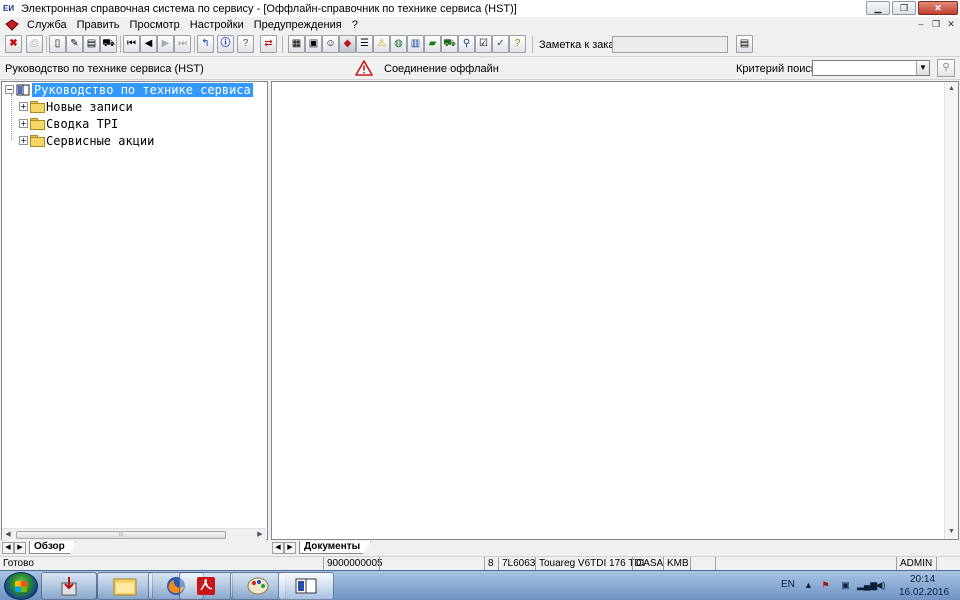 Image resolution: width=960 pixels, height=600 pixels. Describe the element at coordinates (89, 107) in the screenshot. I see `tree-label: Новые записи` at that location.